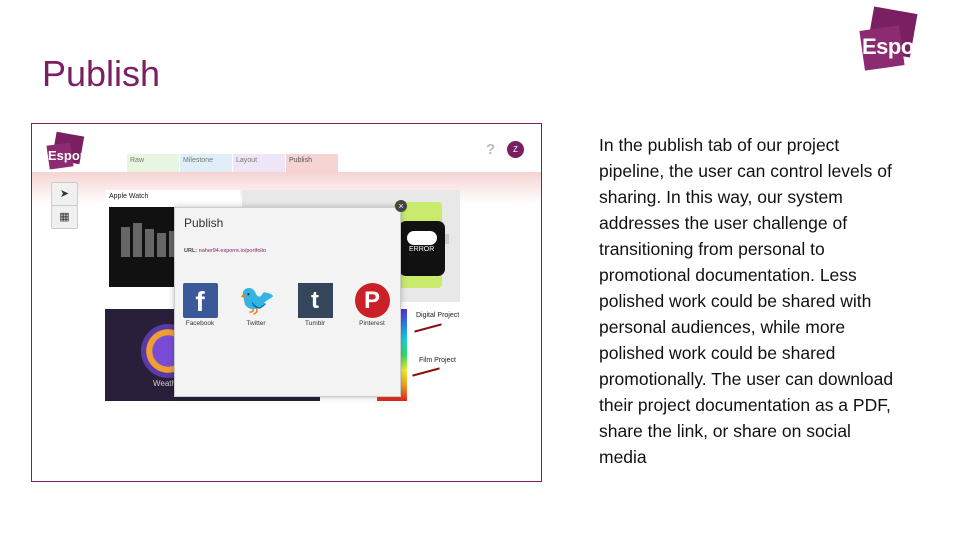  I want to click on tab-layout: Layout, so click(259, 163).